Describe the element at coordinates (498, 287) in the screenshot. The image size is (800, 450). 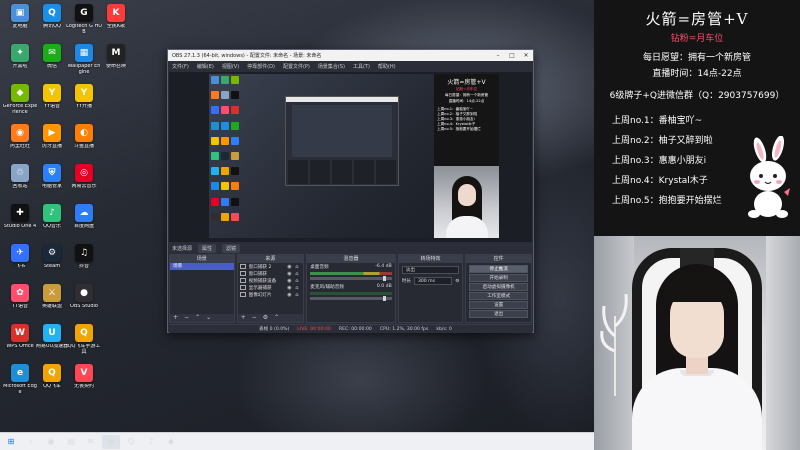
I see `control-button: 启动虚拟摄像机` at that location.